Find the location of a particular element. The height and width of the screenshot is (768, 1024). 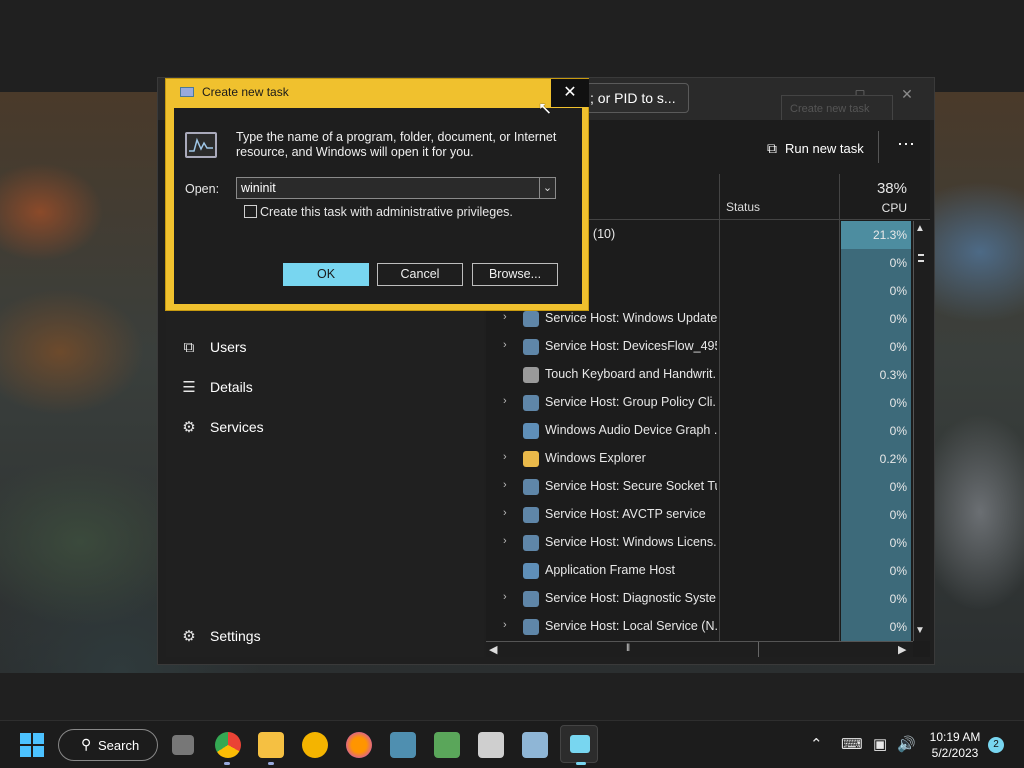

system-clock: 10:19 AM 5/2/2023 is located at coordinates (955, 745).